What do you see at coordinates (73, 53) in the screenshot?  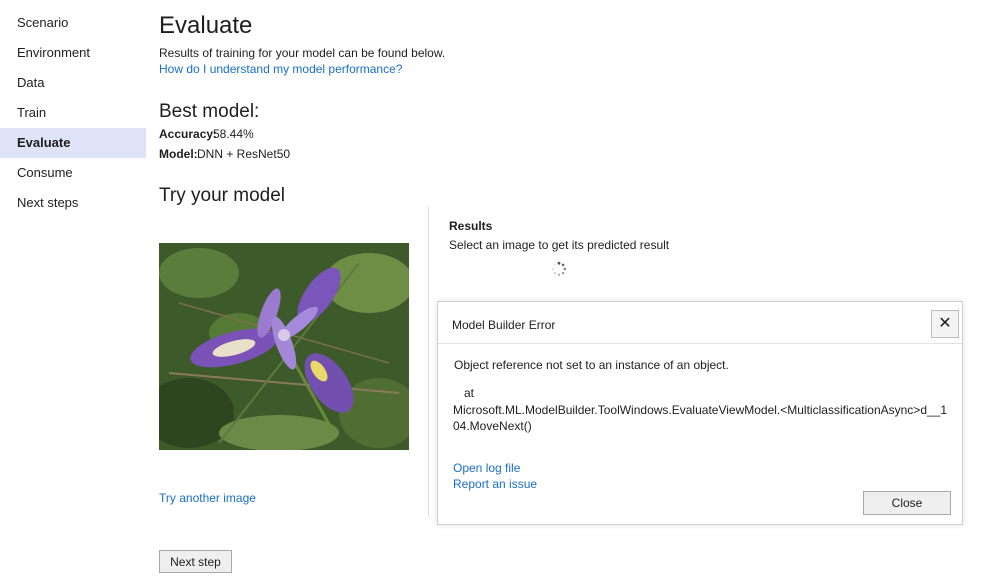 I see `sidebar-item-environment: Environment` at bounding box center [73, 53].